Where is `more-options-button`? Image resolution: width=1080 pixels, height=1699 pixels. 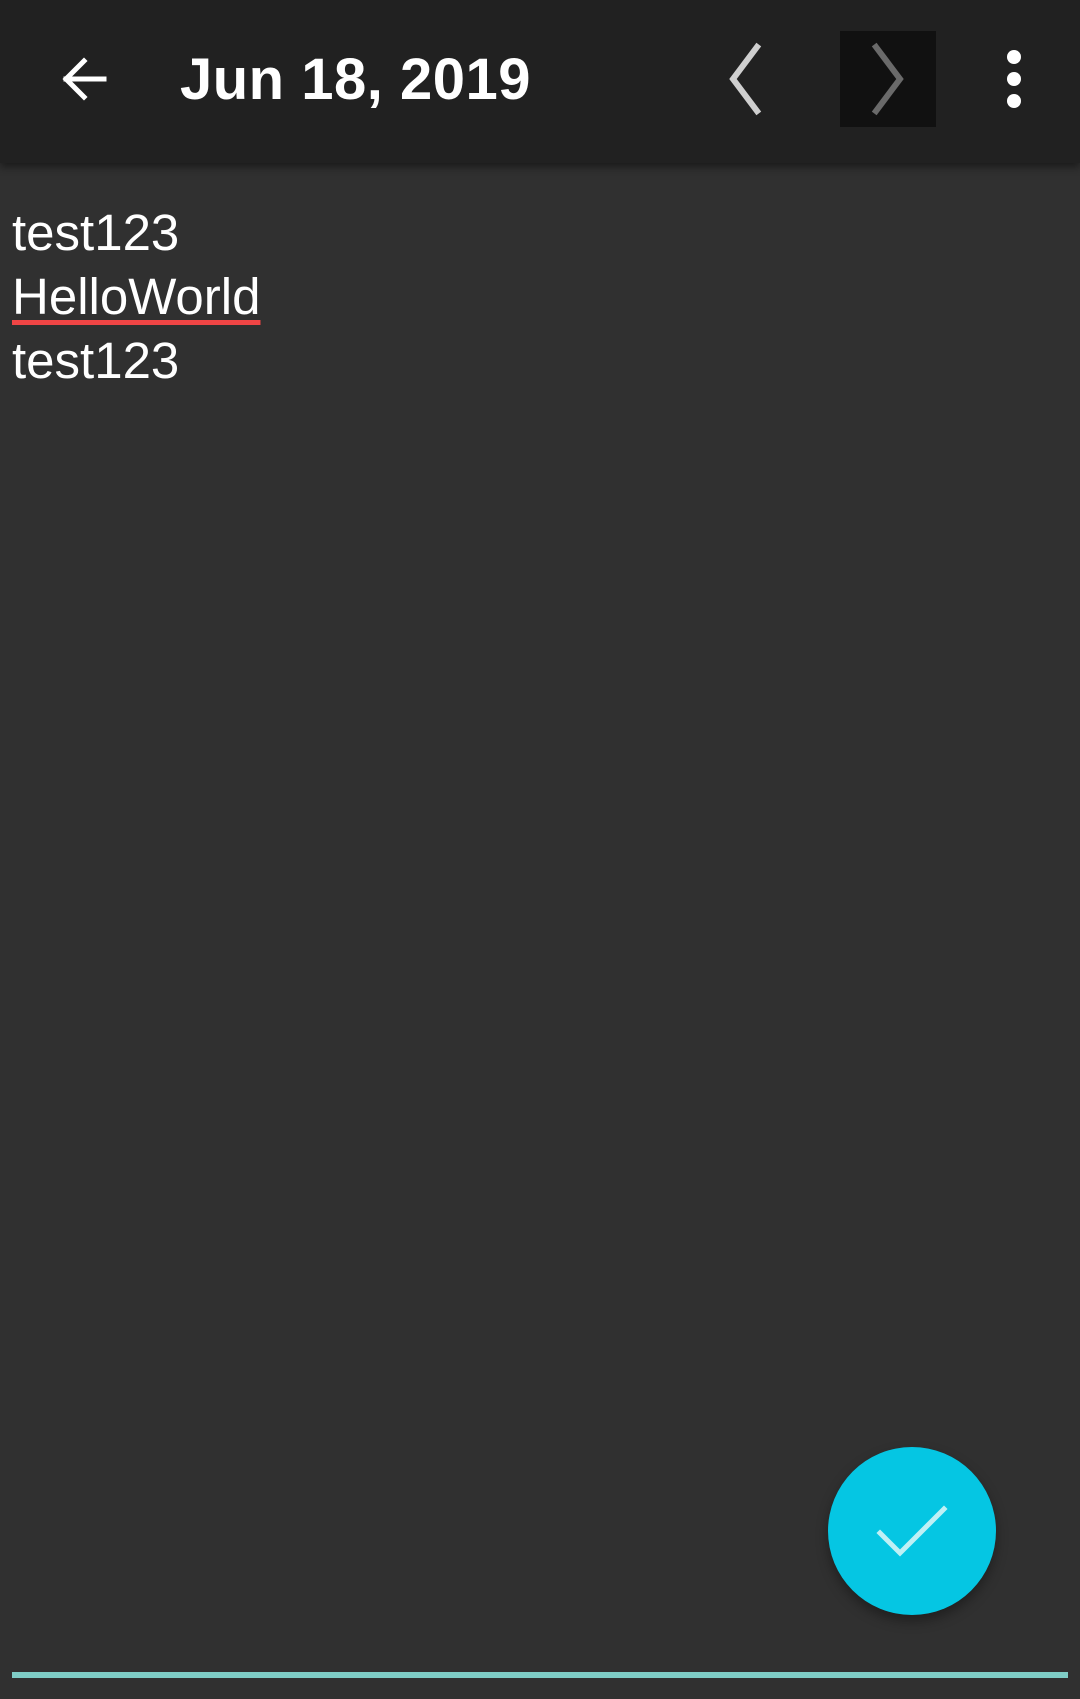
more-options-button is located at coordinates (1014, 79).